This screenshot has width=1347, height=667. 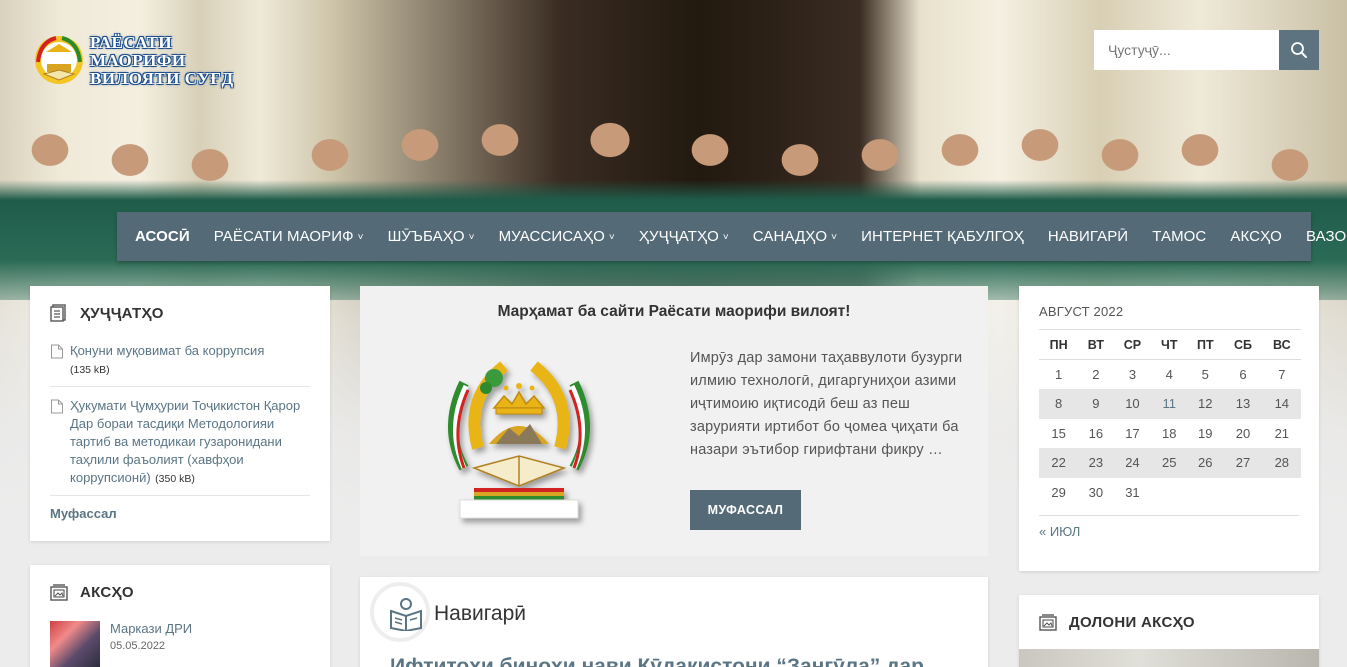 I want to click on nav-item-ministry: ВАЗОРАТ, so click(x=1326, y=236).